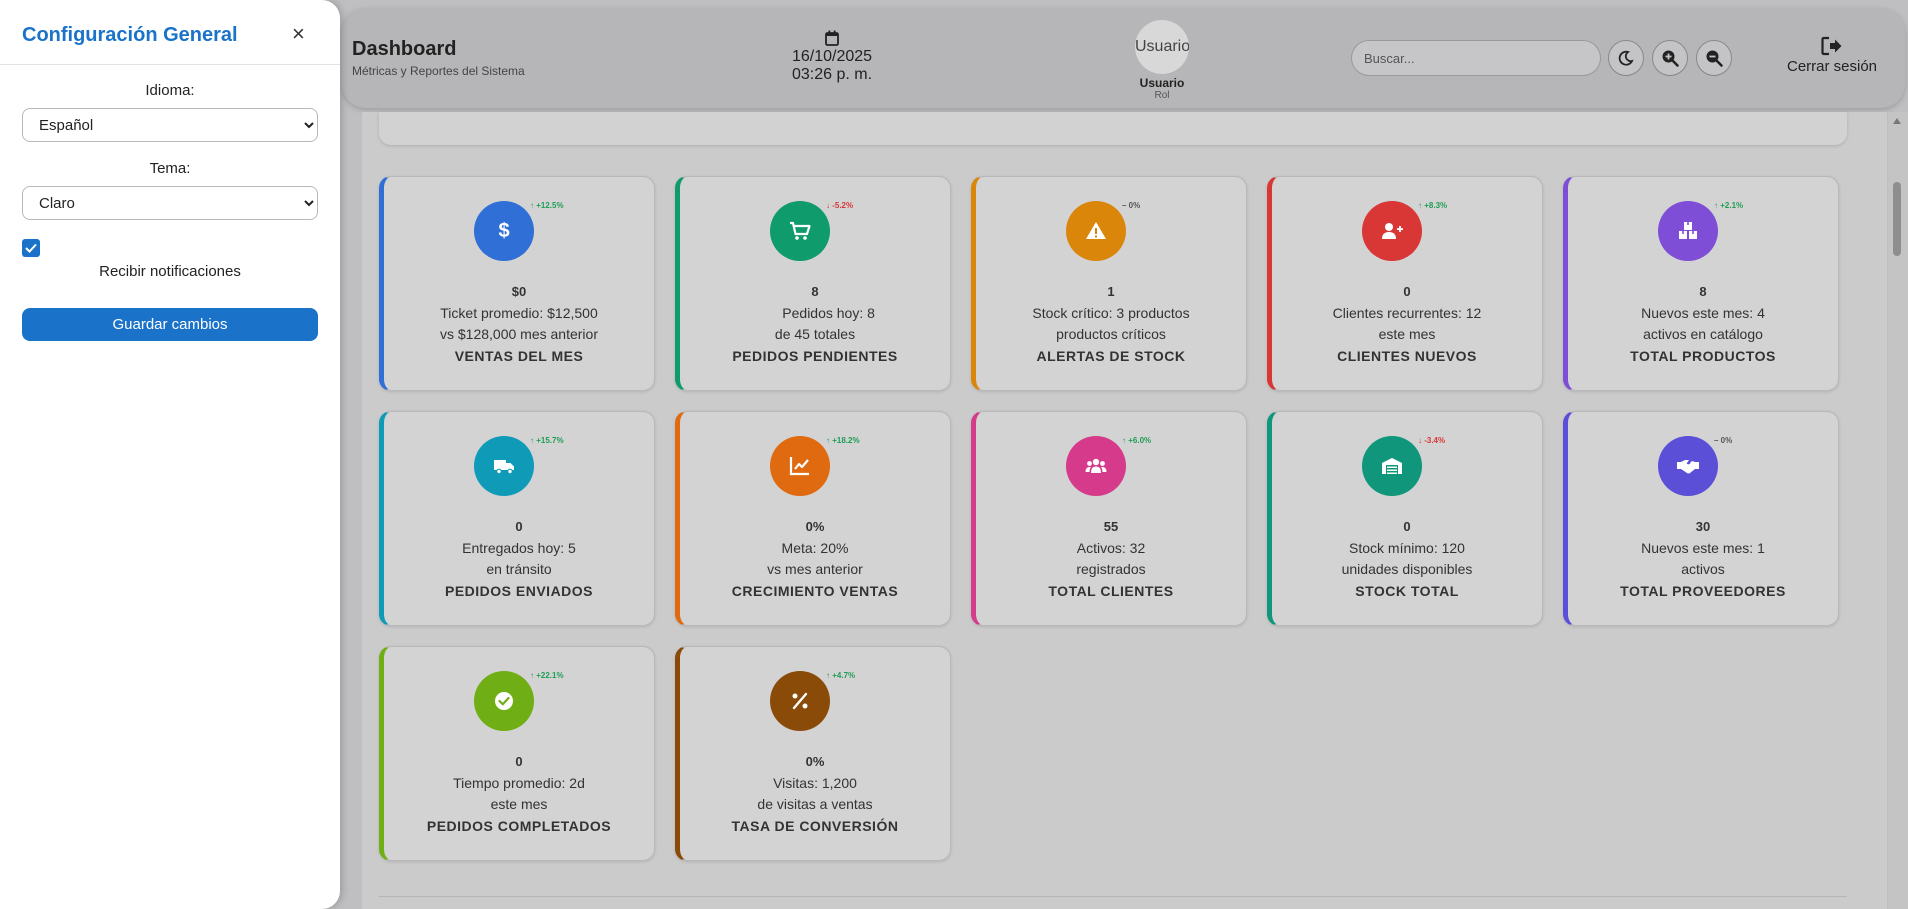  I want to click on kpi-value: $0, so click(519, 291).